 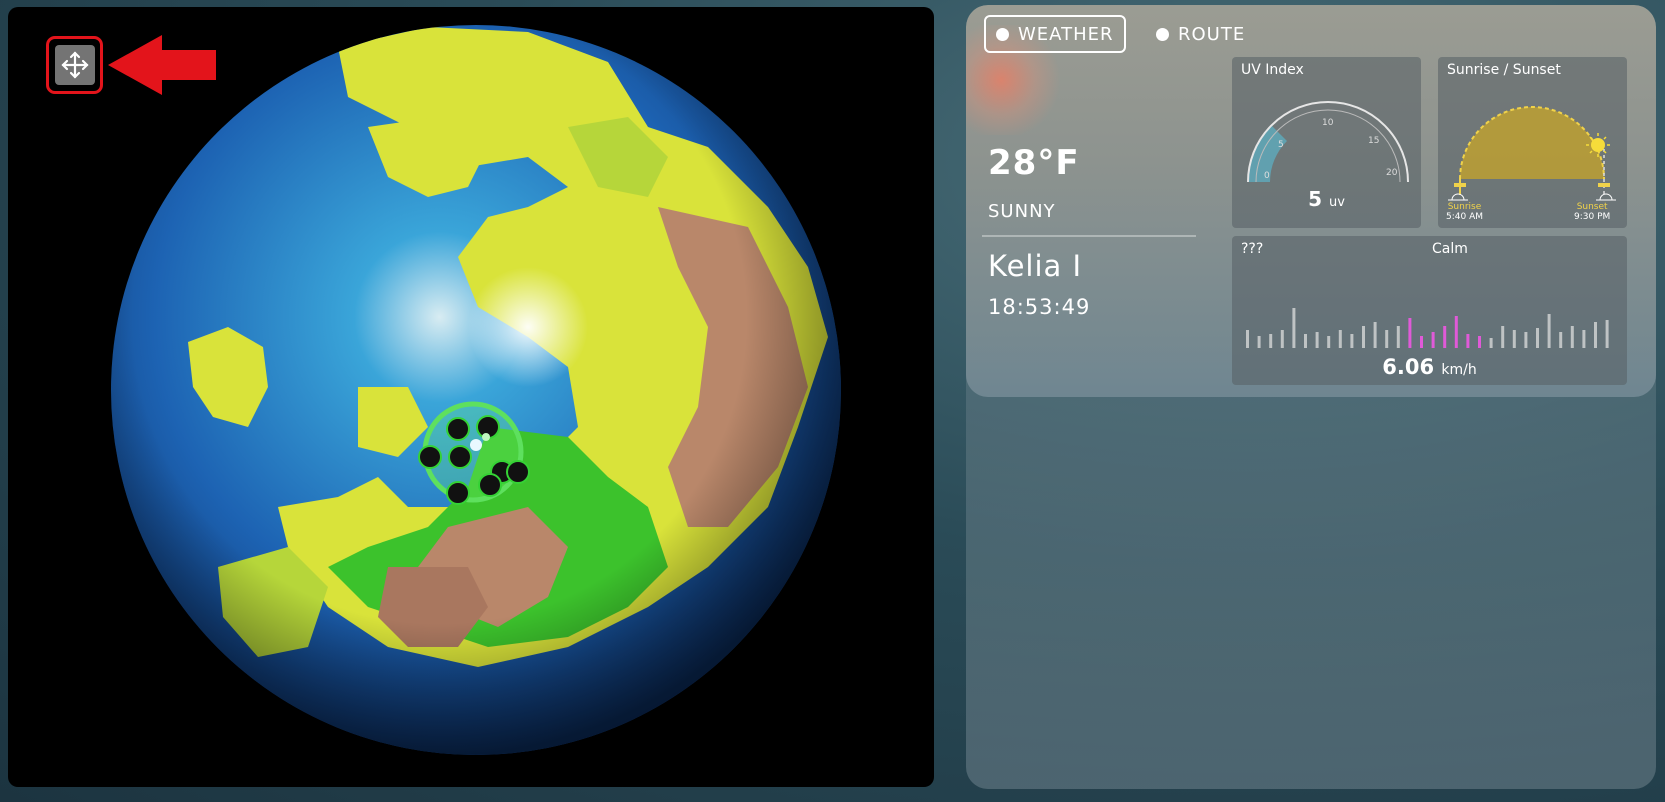 What do you see at coordinates (1267, 176) in the screenshot?
I see `uv-tick-0: 0` at bounding box center [1267, 176].